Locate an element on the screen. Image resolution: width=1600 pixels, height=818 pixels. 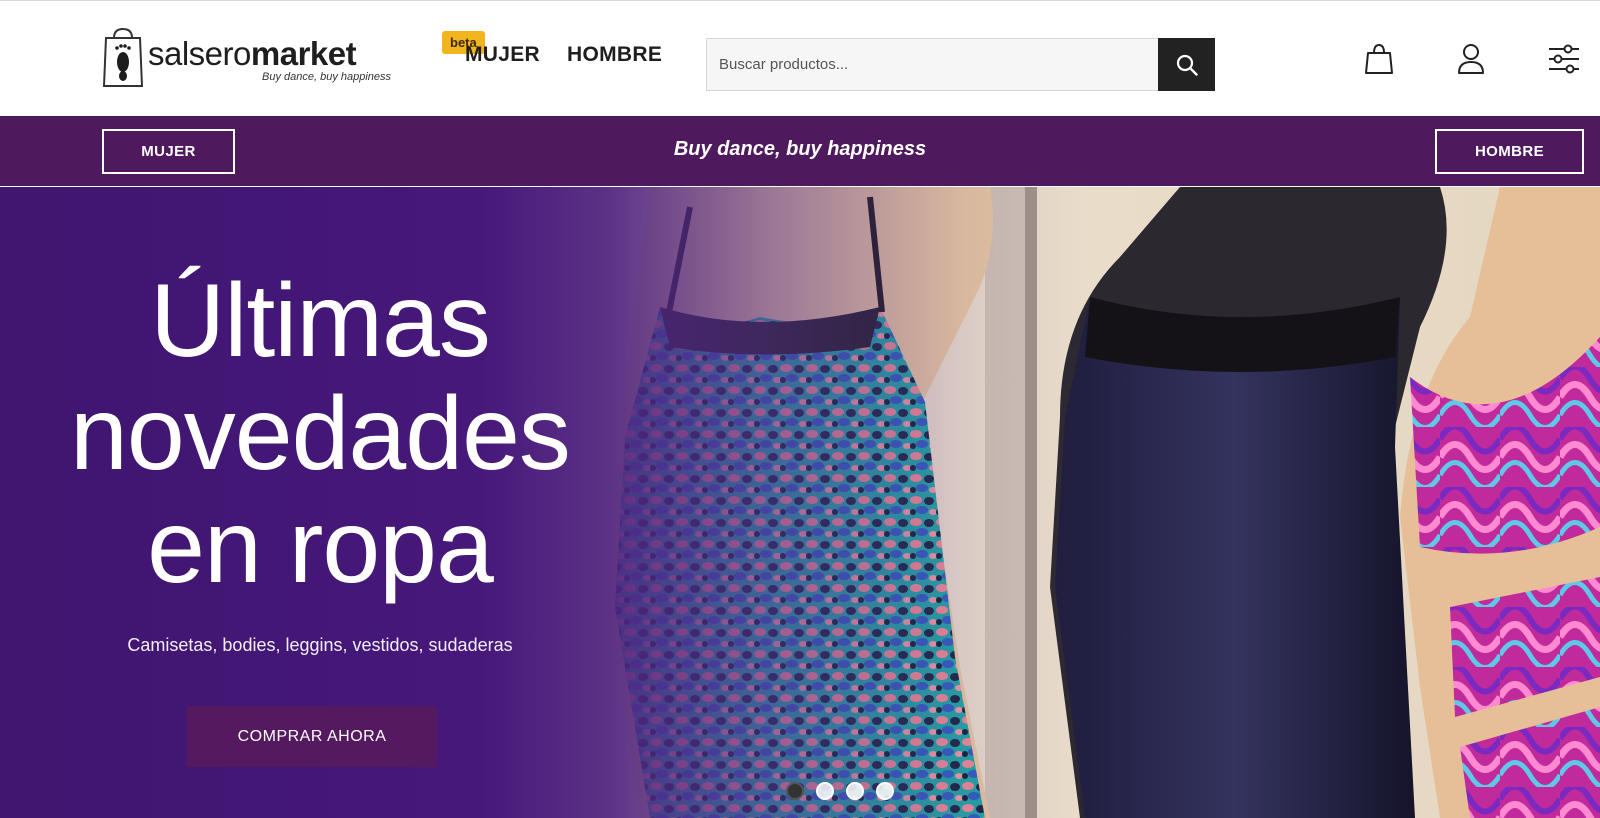
hero-title-line: novedades is located at coordinates (320, 434).